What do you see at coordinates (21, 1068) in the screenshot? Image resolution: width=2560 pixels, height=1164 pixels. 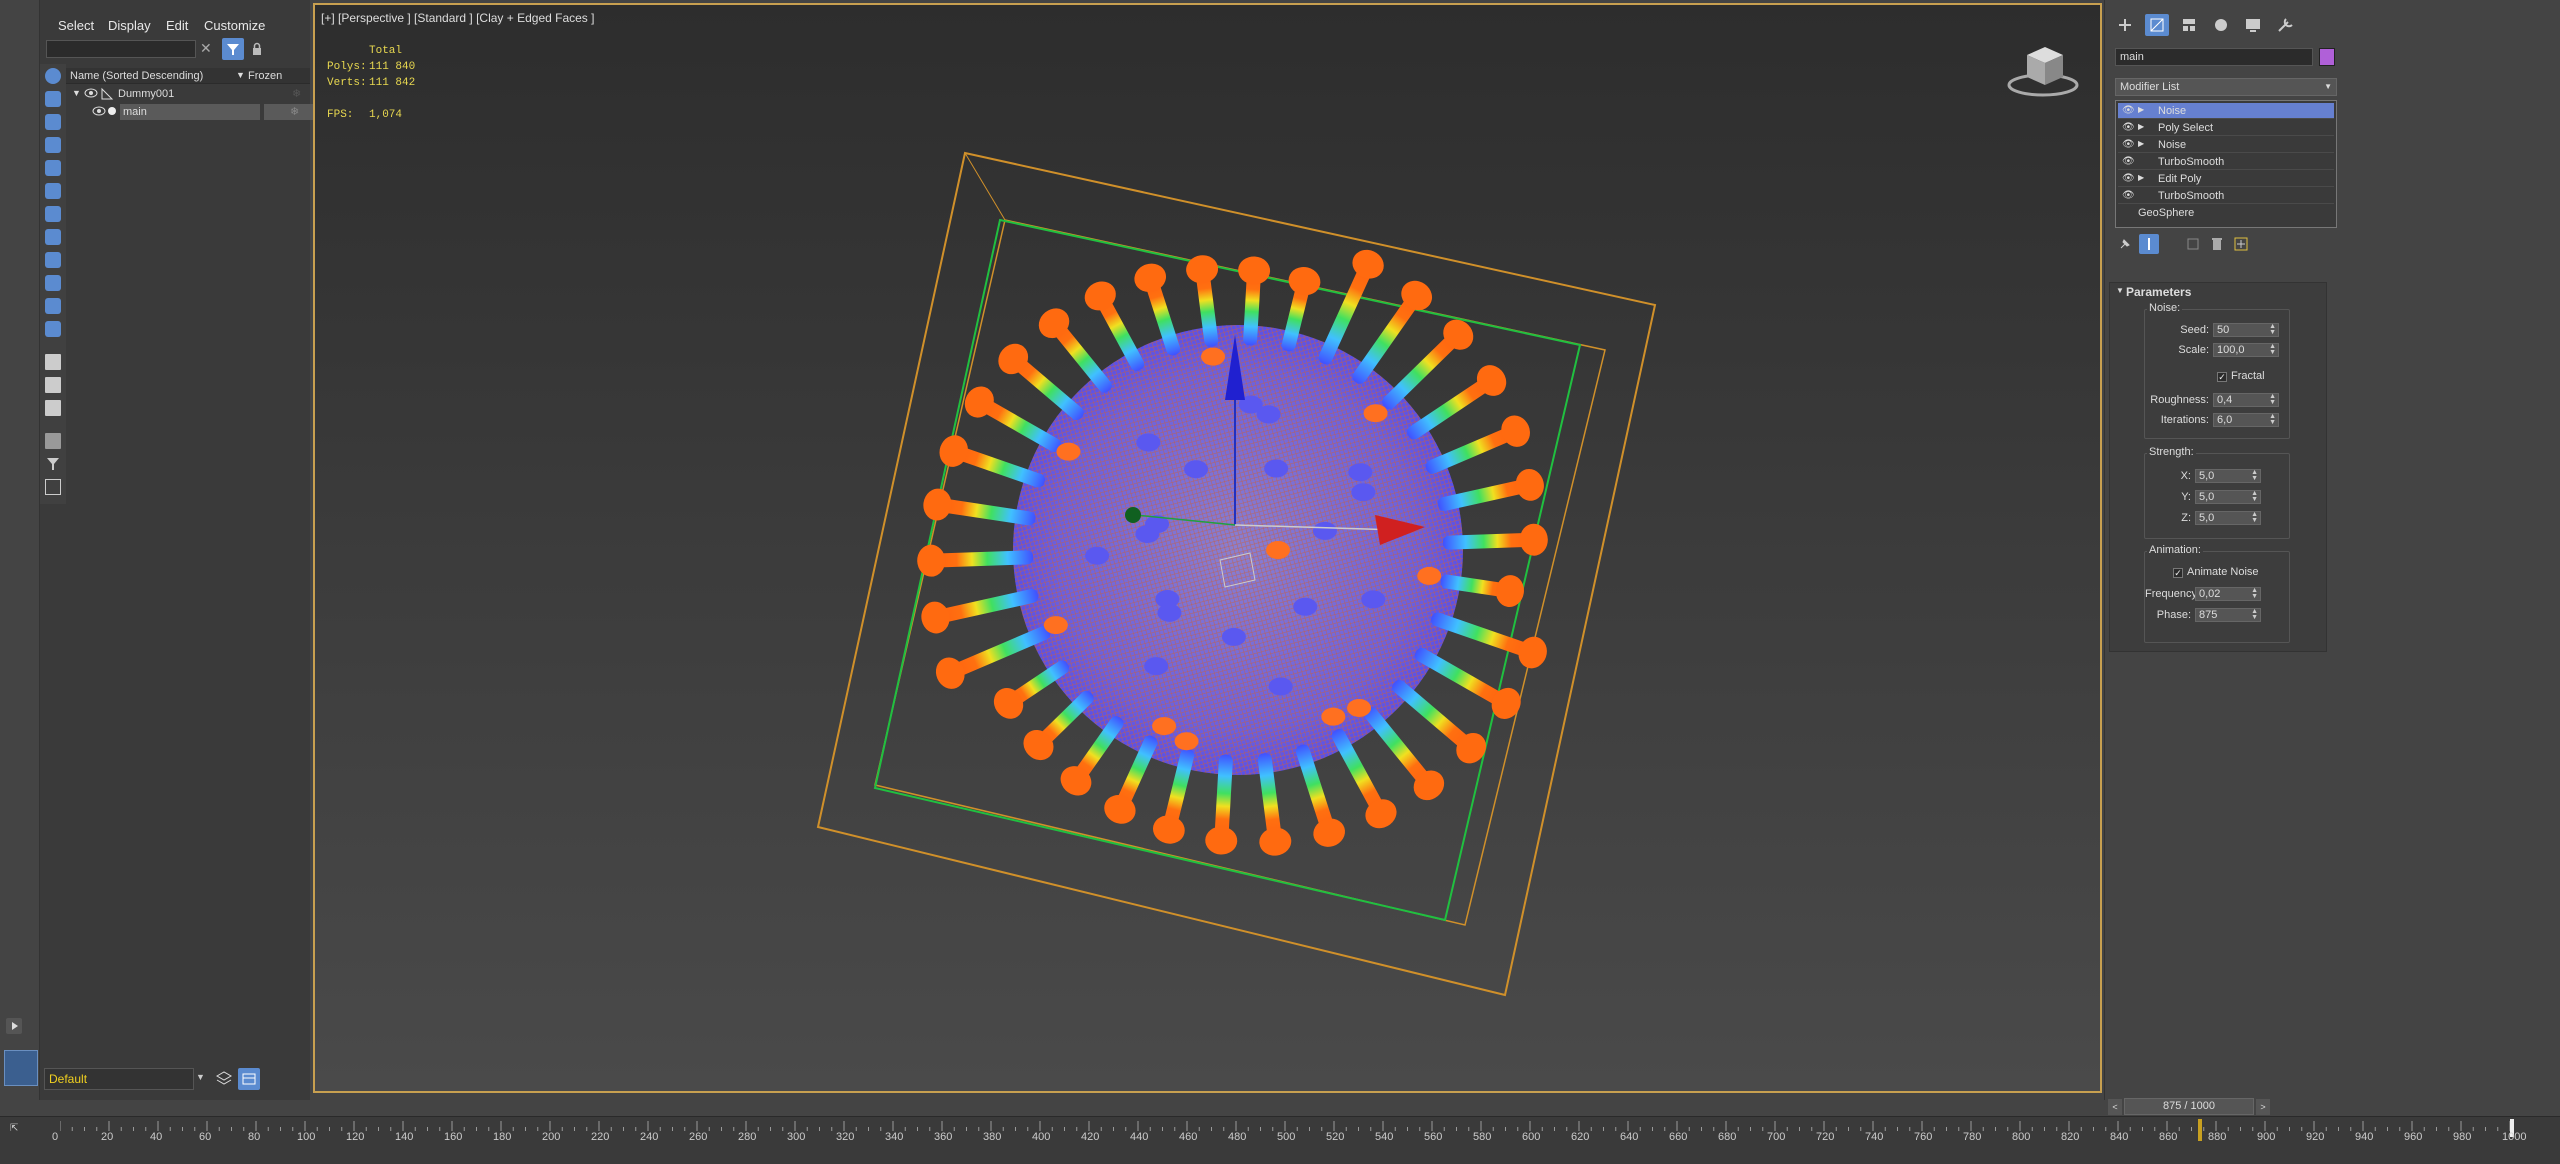 I see `viewport-layout-icon` at bounding box center [21, 1068].